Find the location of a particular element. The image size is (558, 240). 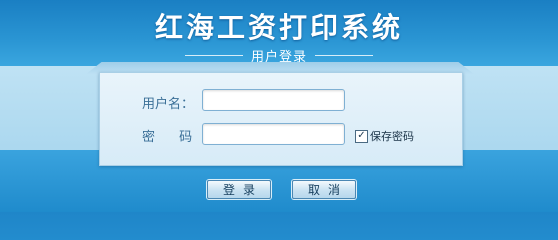

checkmark-icon: ✓ is located at coordinates (361, 135).